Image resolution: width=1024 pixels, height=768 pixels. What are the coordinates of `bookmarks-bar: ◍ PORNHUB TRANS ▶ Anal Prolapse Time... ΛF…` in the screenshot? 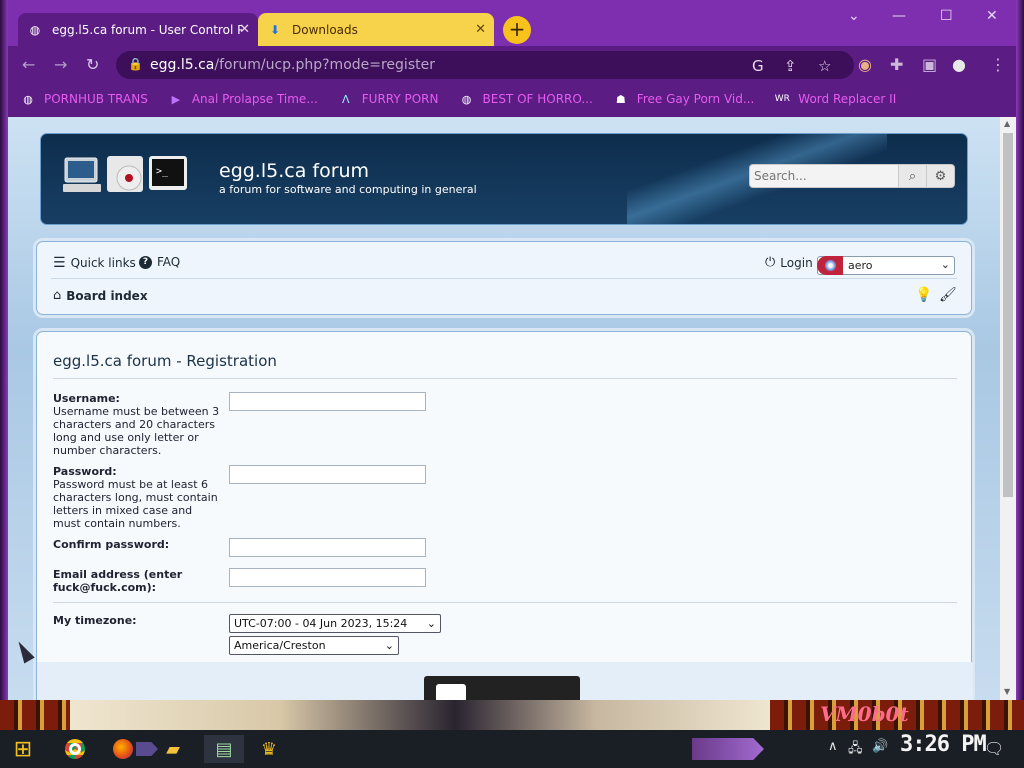 It's located at (512, 99).